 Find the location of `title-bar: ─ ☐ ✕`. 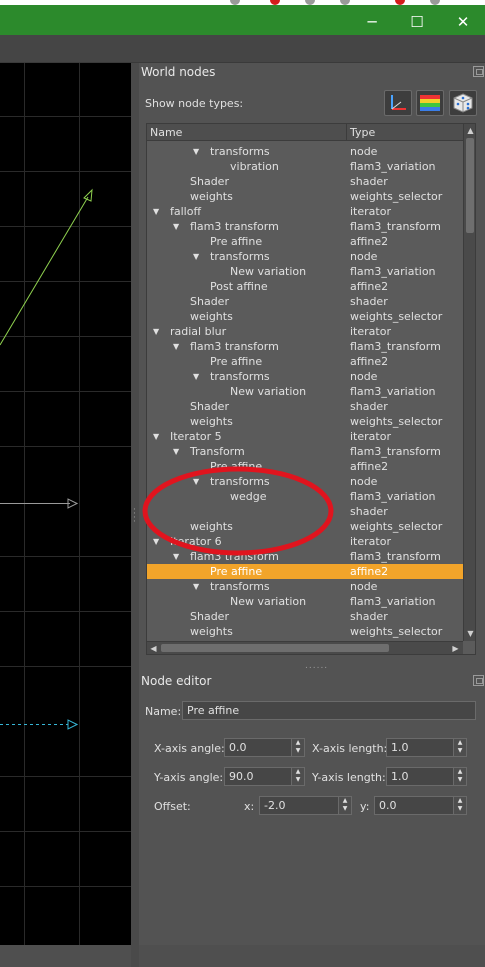

title-bar: ─ ☐ ✕ is located at coordinates (242, 17).